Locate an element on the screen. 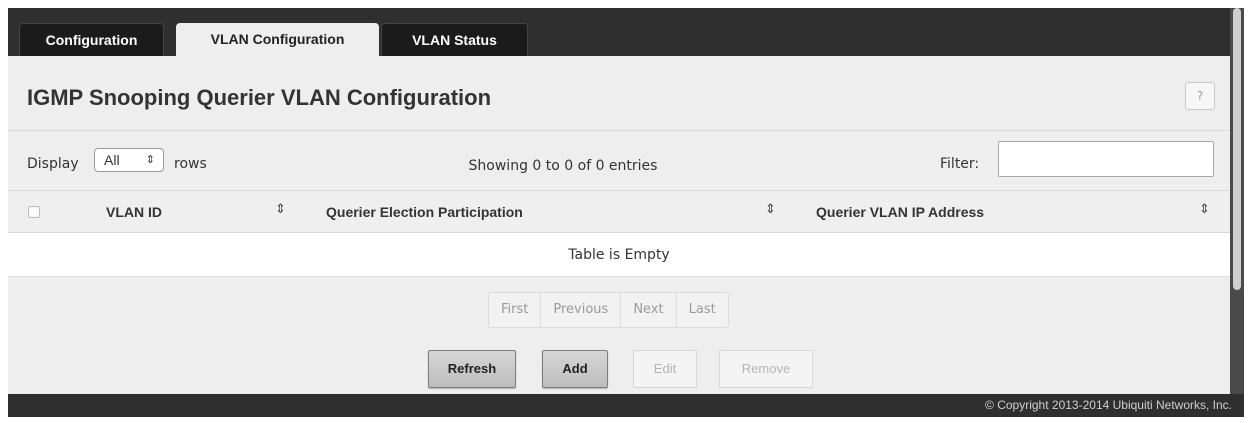 Image resolution: width=1252 pixels, height=423 pixels. column-header-querier-ip: Querier VLAN IP Address is located at coordinates (900, 212).